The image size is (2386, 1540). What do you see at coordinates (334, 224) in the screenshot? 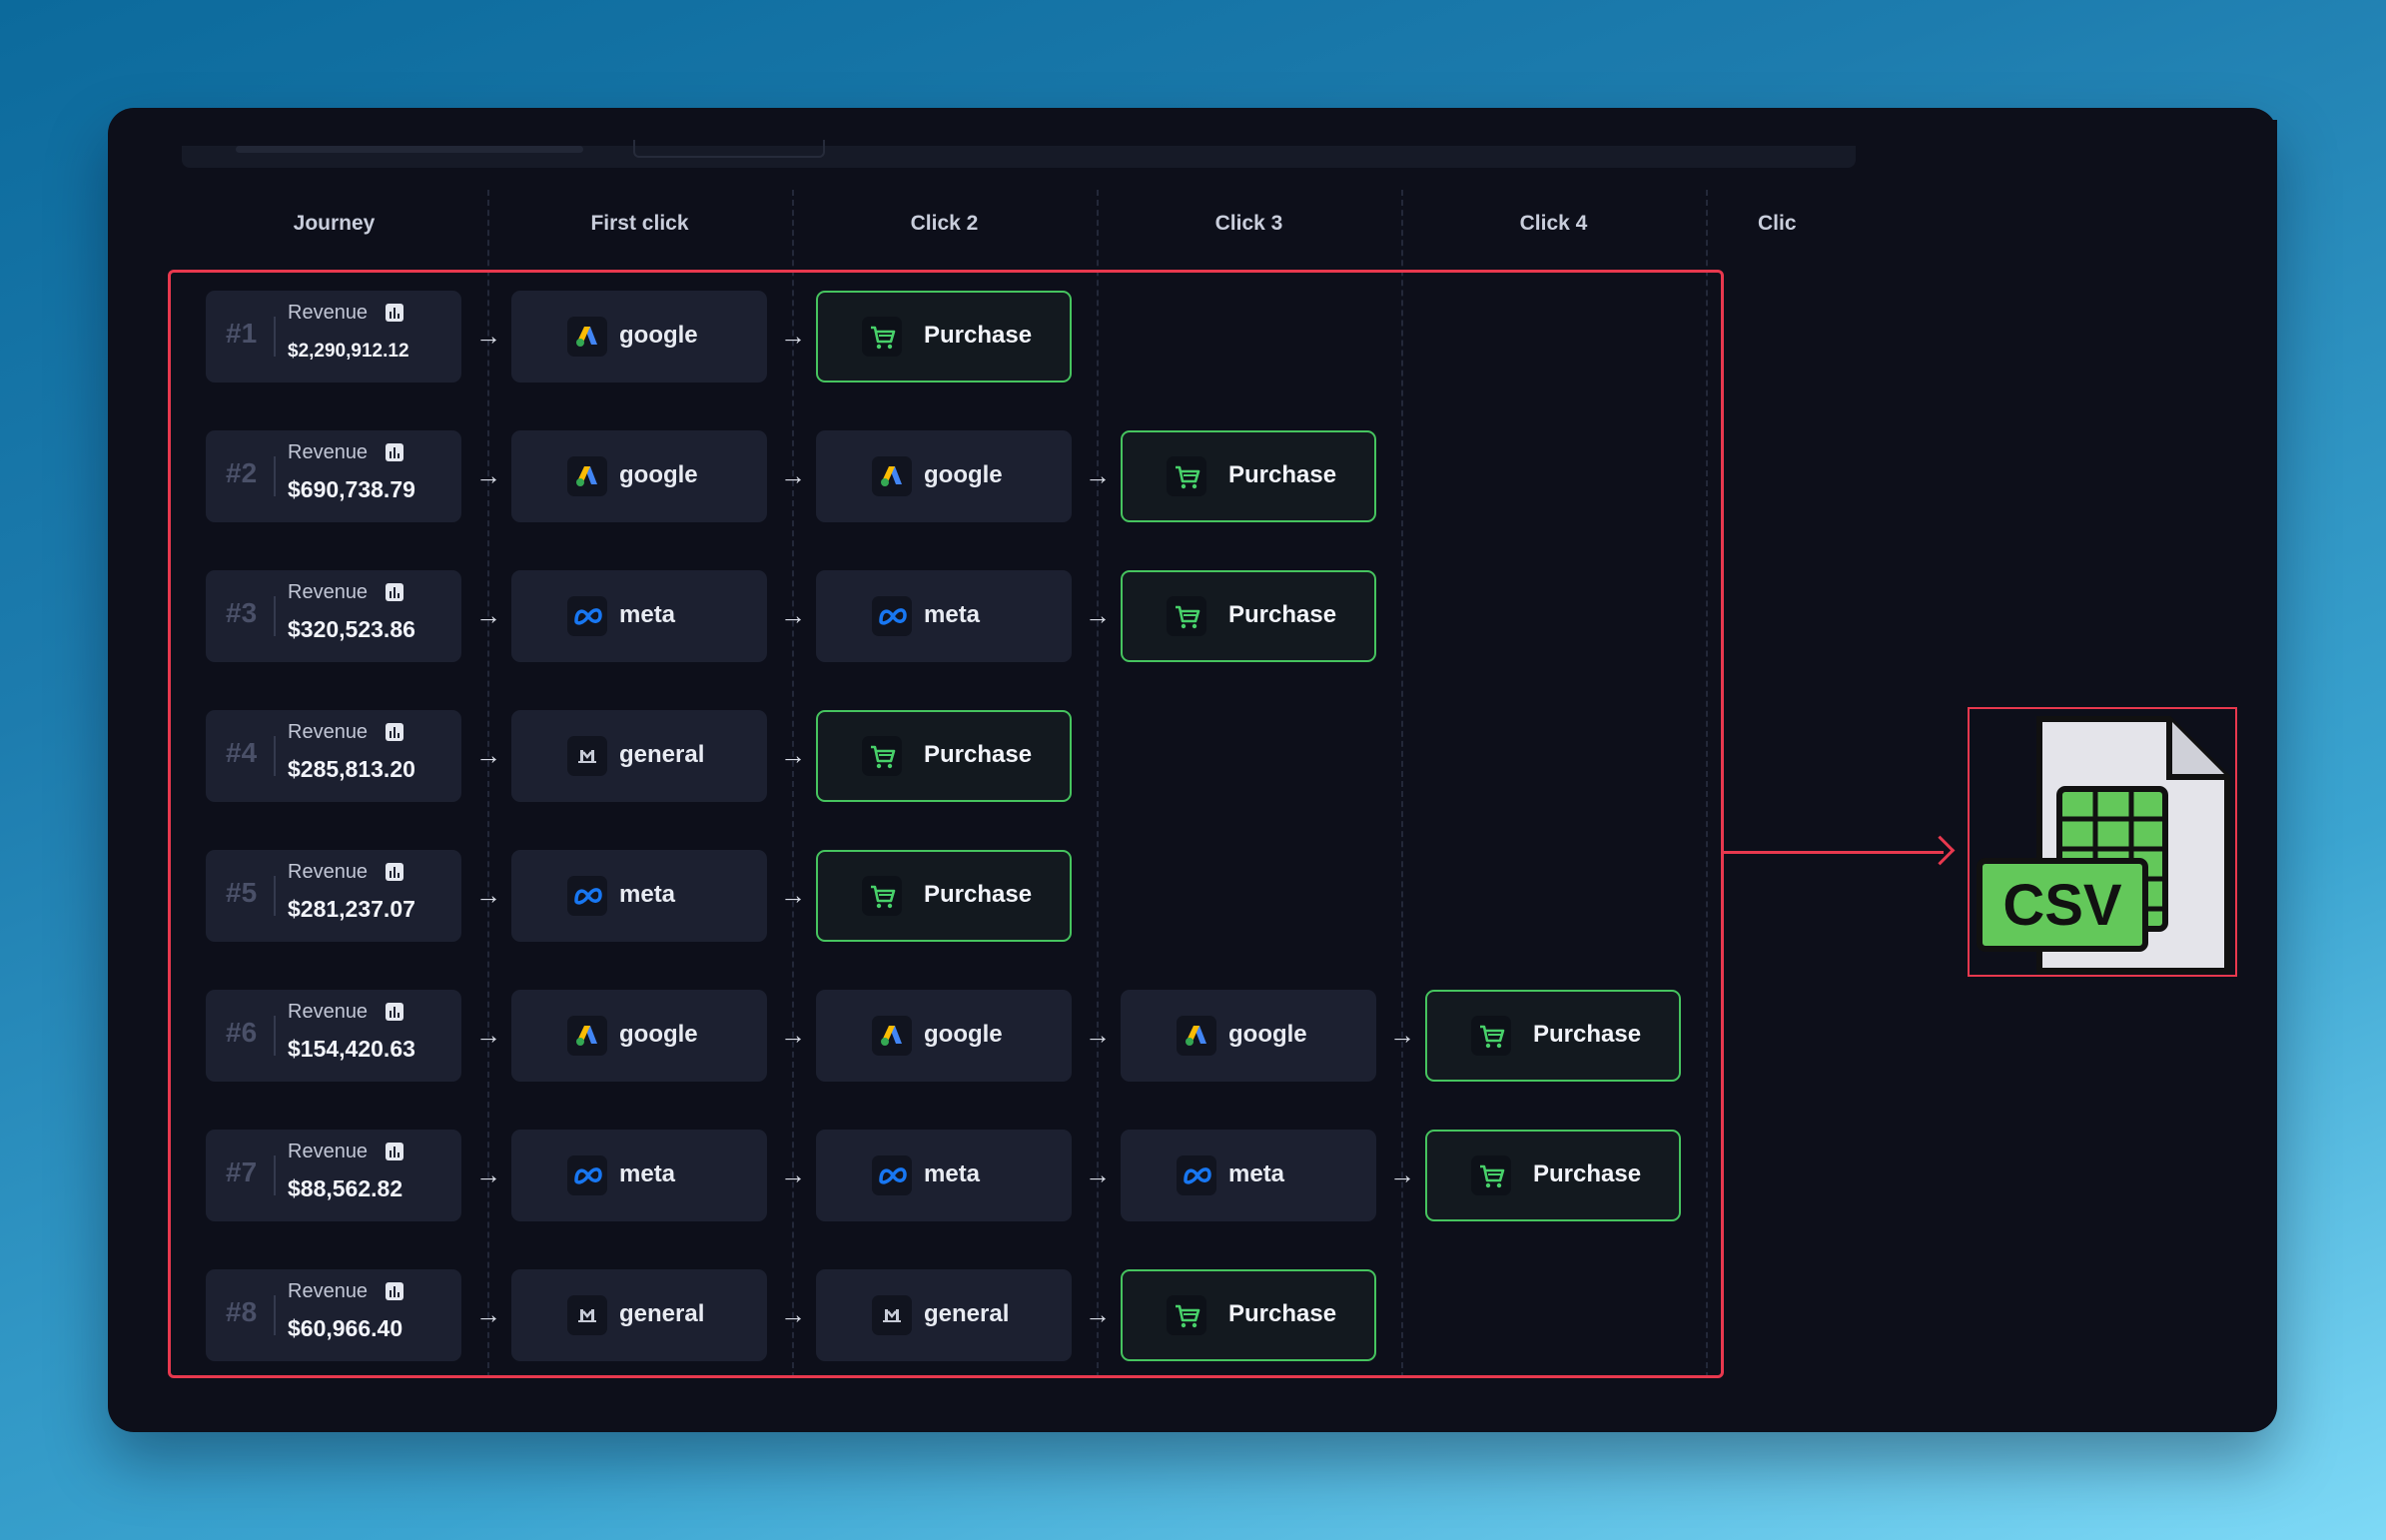
I see `column-header-journey: Journey` at bounding box center [334, 224].